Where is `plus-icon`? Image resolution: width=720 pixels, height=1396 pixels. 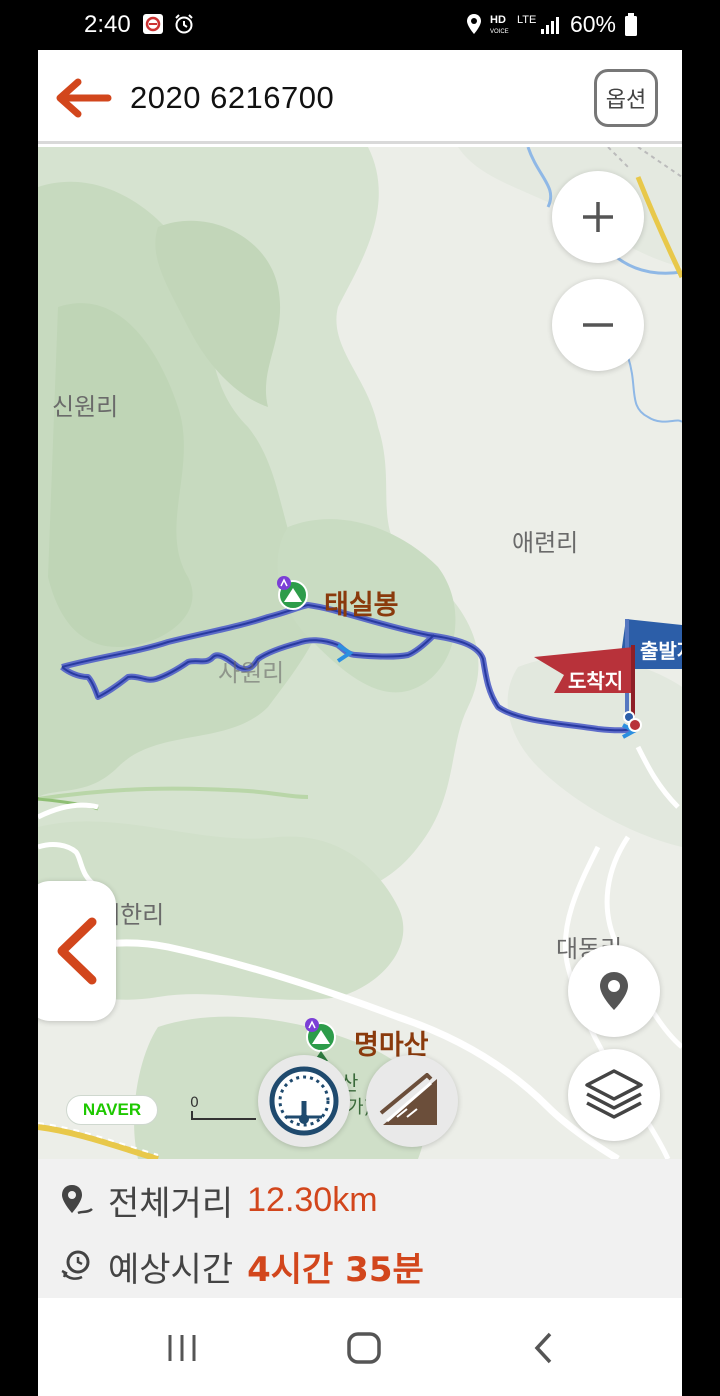 plus-icon is located at coordinates (598, 217).